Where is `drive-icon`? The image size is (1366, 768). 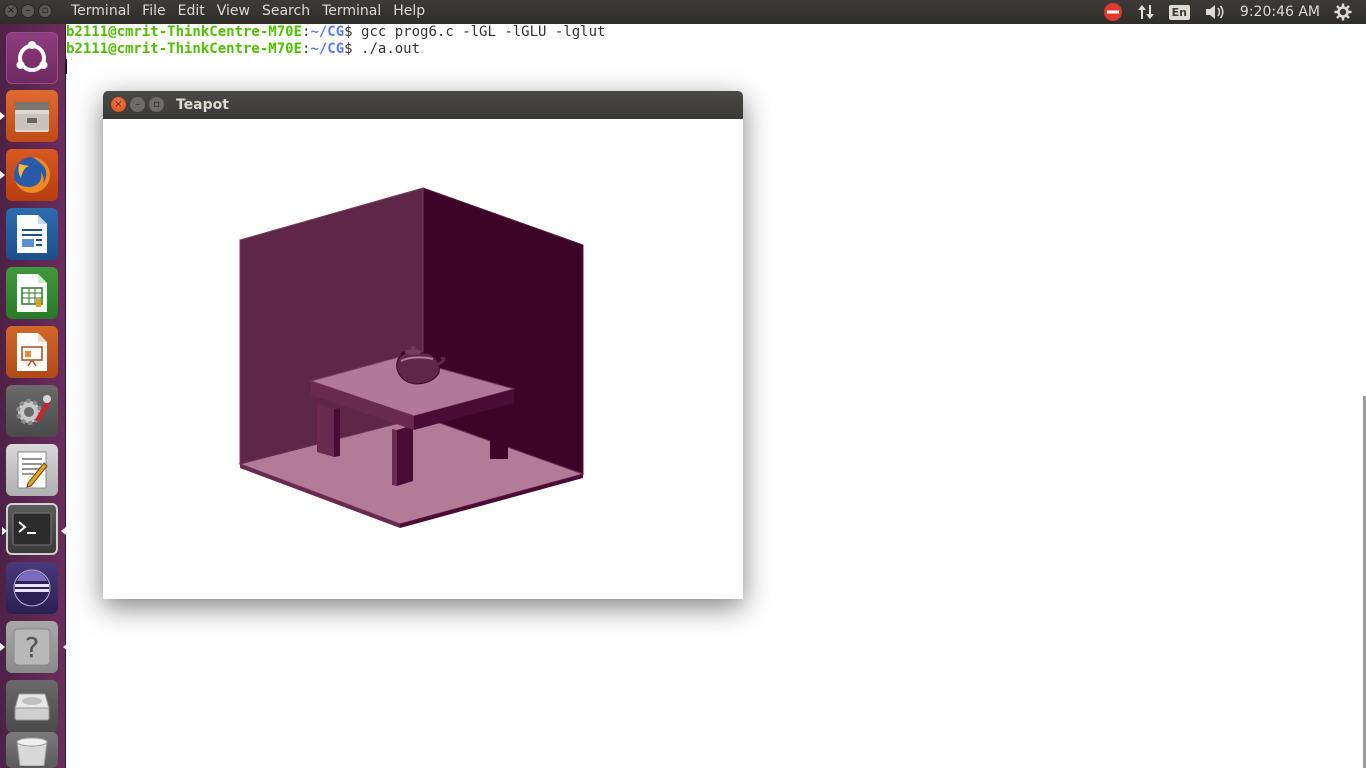 drive-icon is located at coordinates (32, 706).